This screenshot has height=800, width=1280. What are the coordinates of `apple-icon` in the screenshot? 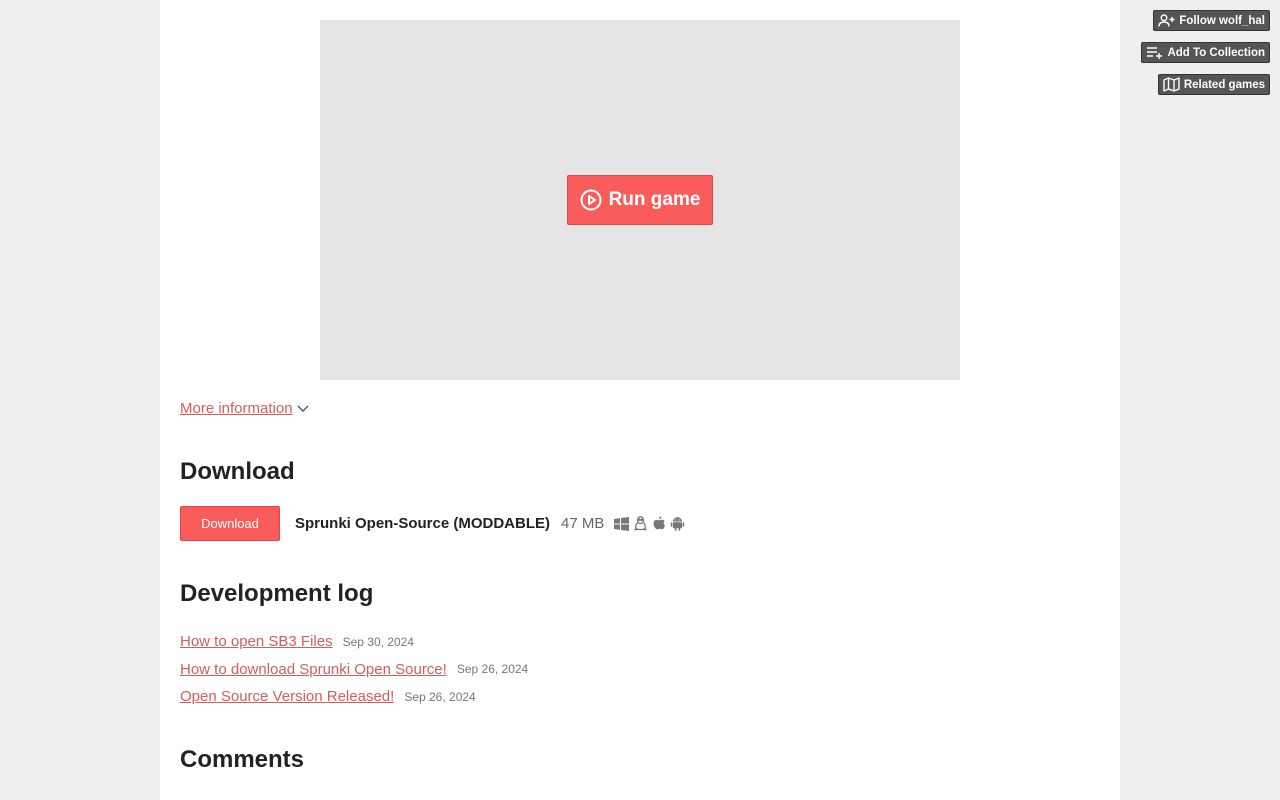 It's located at (659, 523).